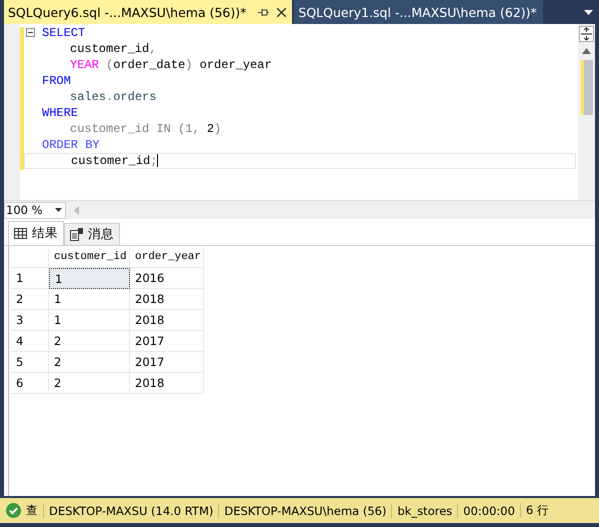 This screenshot has width=599, height=527. What do you see at coordinates (264, 12) in the screenshot?
I see `pin-icon` at bounding box center [264, 12].